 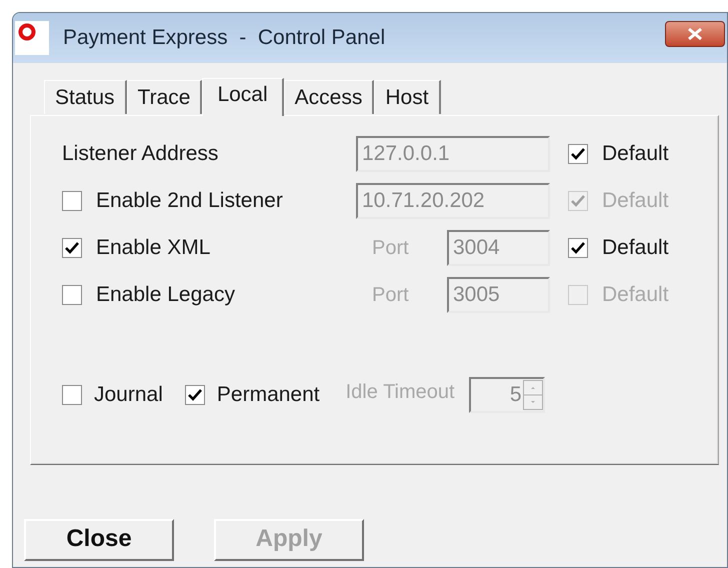 I want to click on option-label: Enable XML, so click(x=153, y=247).